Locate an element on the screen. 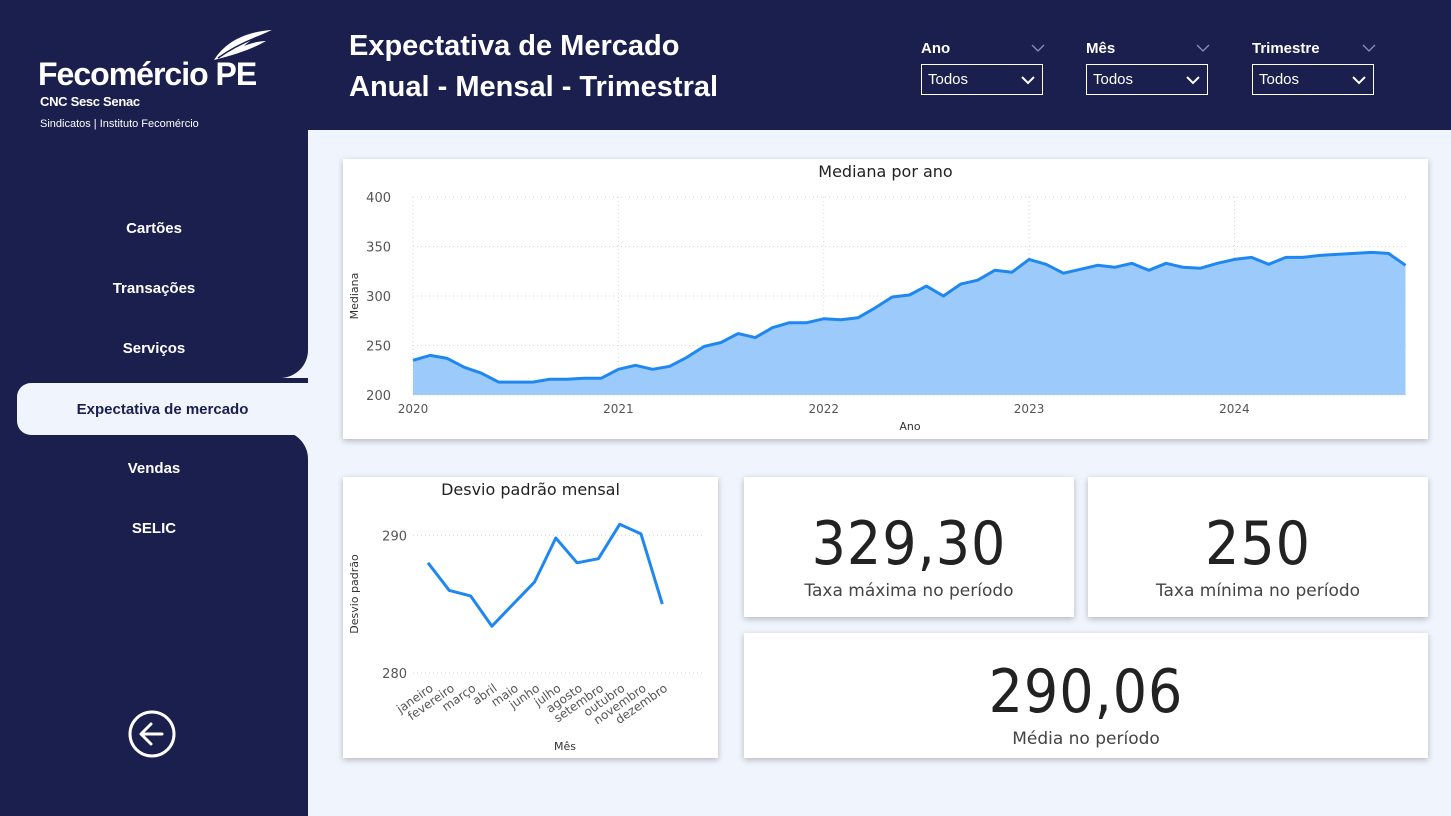 The height and width of the screenshot is (816, 1451). filter-trimestre-select: Todos is located at coordinates (1313, 79).